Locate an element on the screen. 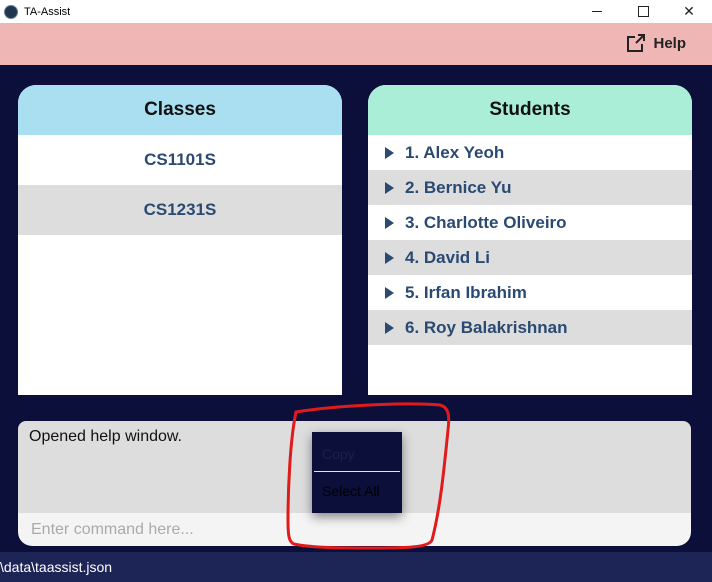 The width and height of the screenshot is (712, 582). window-controls: ✕ is located at coordinates (643, 11).